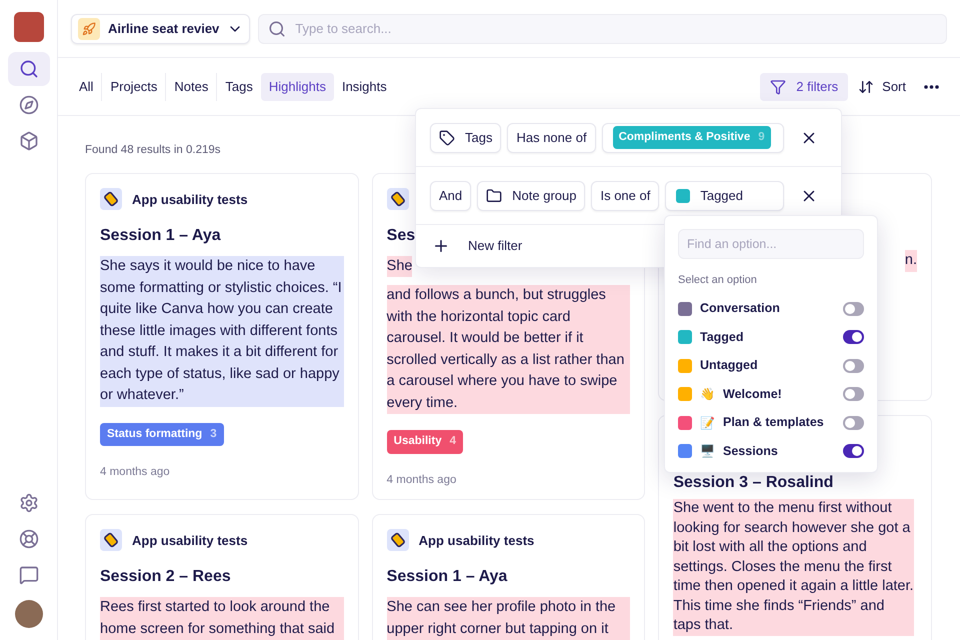 The width and height of the screenshot is (960, 640). Describe the element at coordinates (684, 137) in the screenshot. I see `tag-label: Compliments & Positive` at that location.